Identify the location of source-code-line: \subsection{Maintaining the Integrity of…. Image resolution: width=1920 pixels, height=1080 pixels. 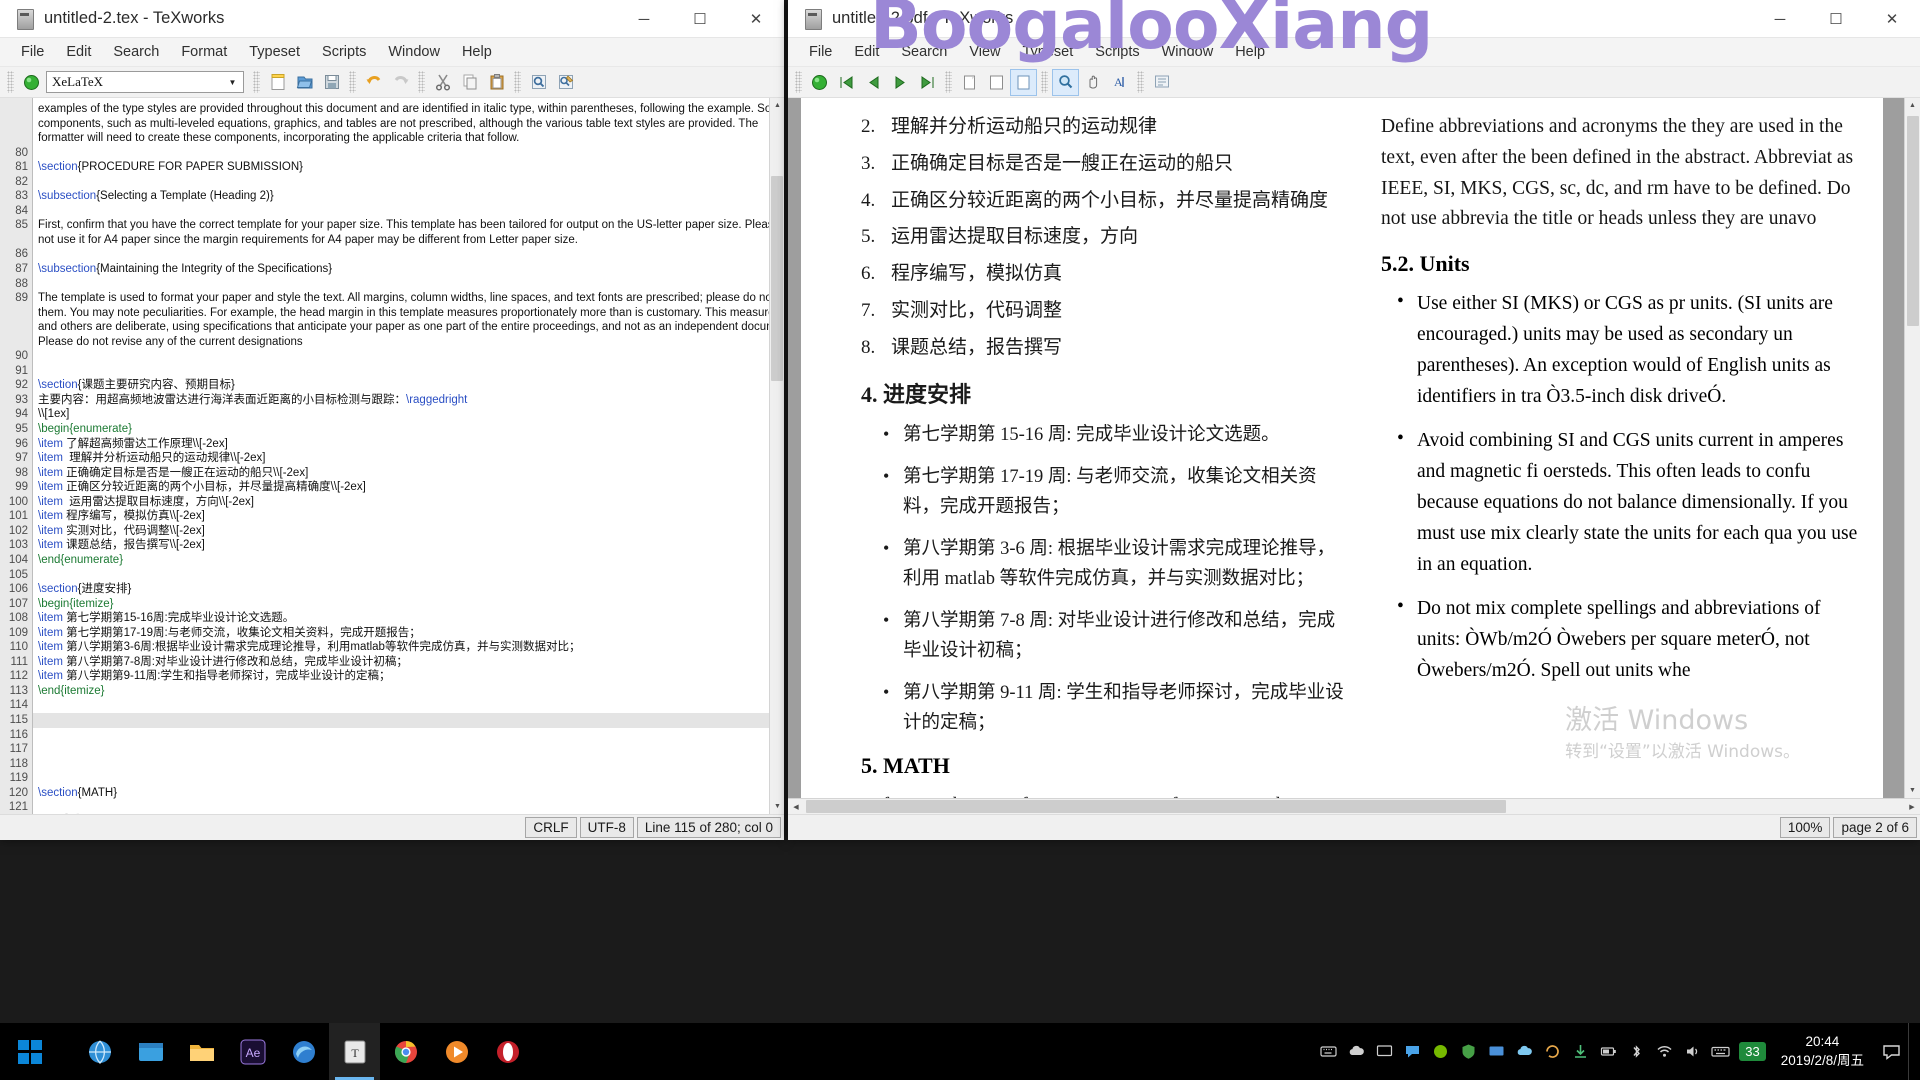
(401, 269).